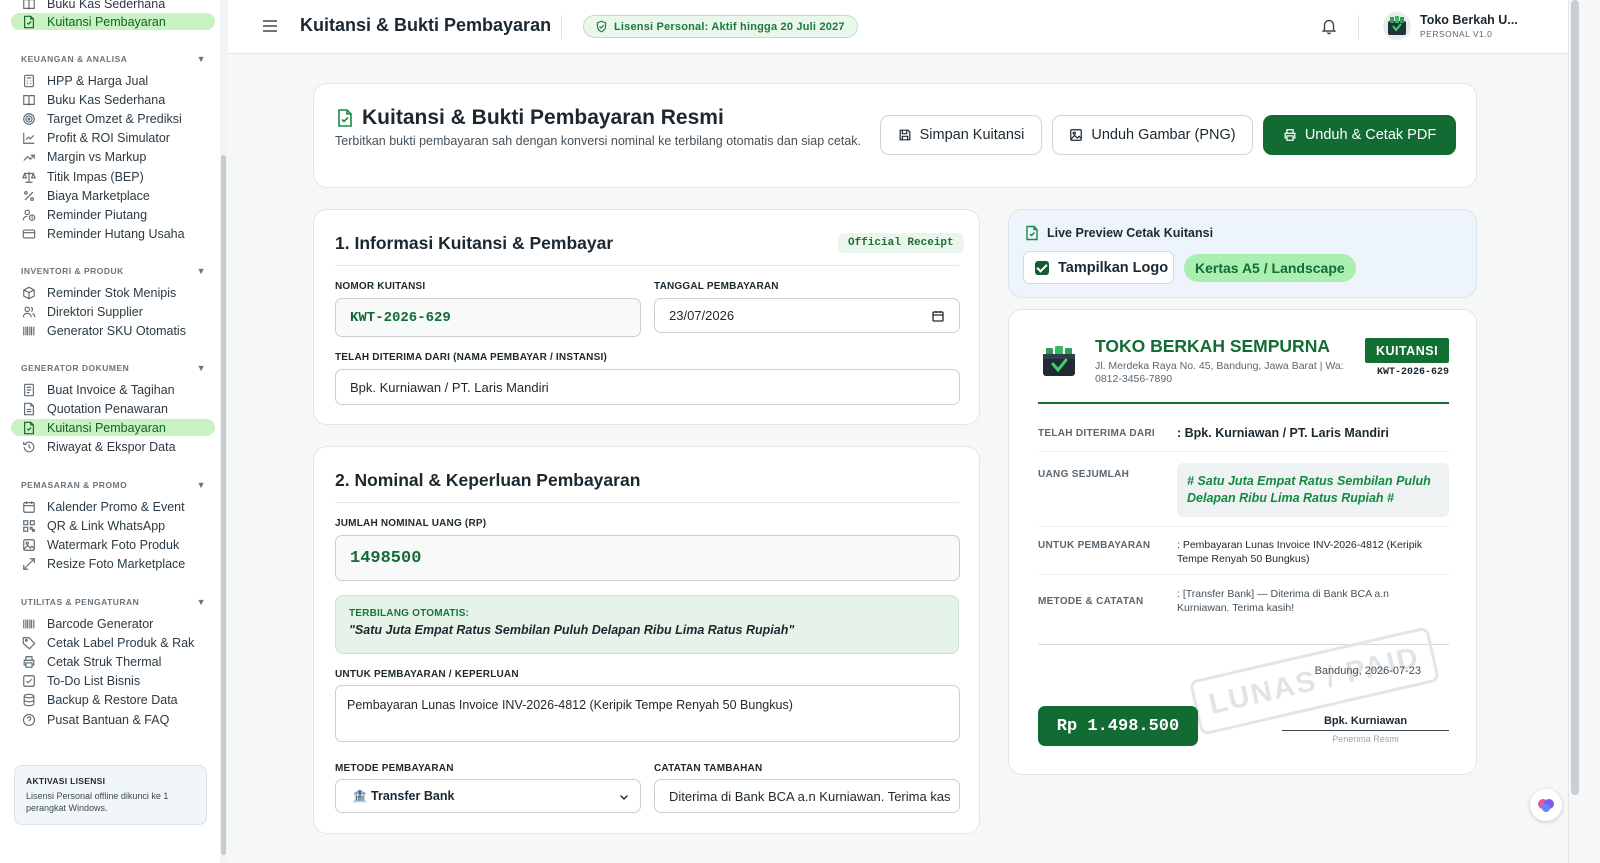 This screenshot has width=1600, height=863. Describe the element at coordinates (113, 564) in the screenshot. I see `sidebar-item-resize-foto-marketplace: Resize Foto Marketplace` at that location.